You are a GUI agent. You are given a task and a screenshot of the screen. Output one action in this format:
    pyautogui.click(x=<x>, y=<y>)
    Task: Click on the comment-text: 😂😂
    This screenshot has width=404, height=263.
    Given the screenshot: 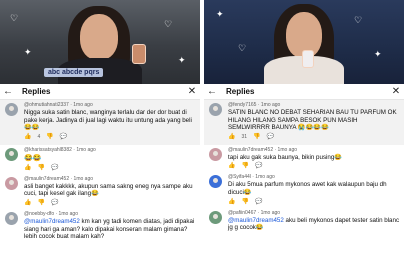 What is the action you would take?
    pyautogui.click(x=33, y=158)
    